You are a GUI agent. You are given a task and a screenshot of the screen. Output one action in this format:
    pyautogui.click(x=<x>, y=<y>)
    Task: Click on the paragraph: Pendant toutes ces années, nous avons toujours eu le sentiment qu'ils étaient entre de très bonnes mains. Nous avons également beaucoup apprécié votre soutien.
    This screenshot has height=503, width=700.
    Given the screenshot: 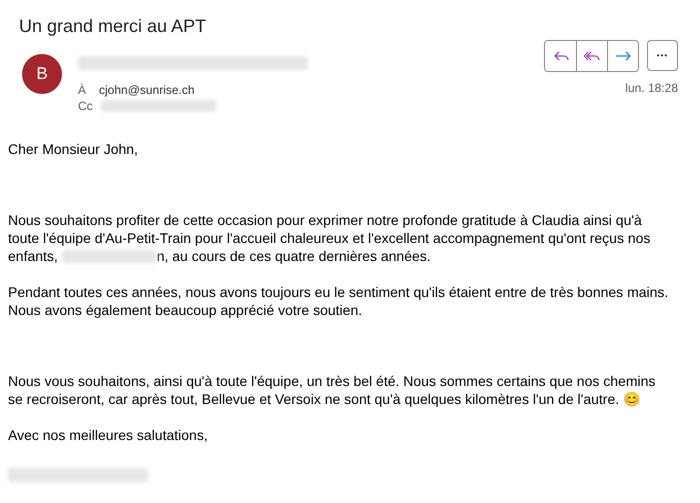 What is the action you would take?
    pyautogui.click(x=339, y=301)
    